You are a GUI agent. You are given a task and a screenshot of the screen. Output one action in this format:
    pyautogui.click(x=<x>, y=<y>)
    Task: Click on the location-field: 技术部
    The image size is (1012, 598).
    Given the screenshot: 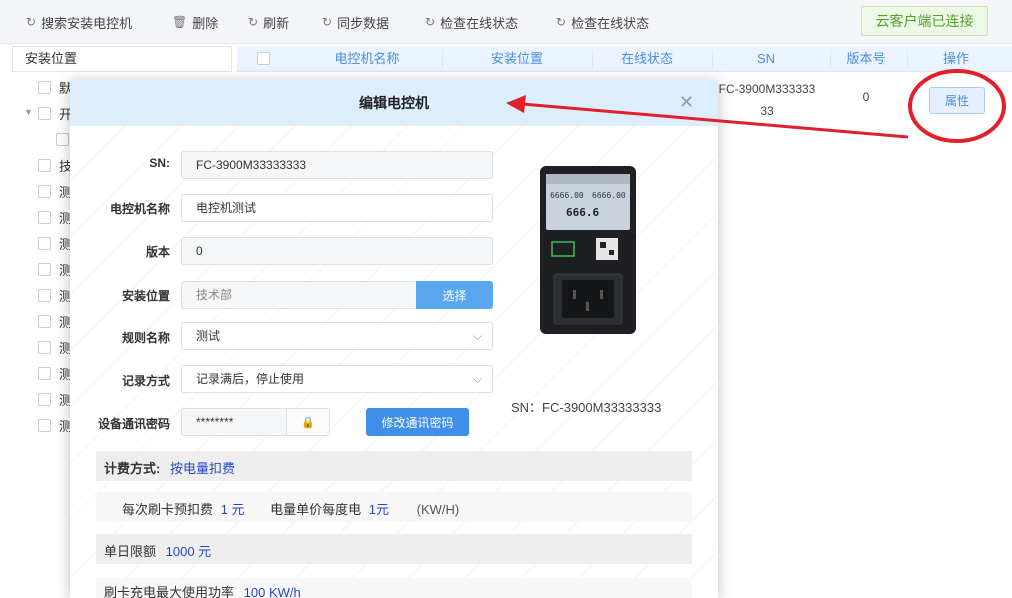 What is the action you would take?
    pyautogui.click(x=299, y=295)
    